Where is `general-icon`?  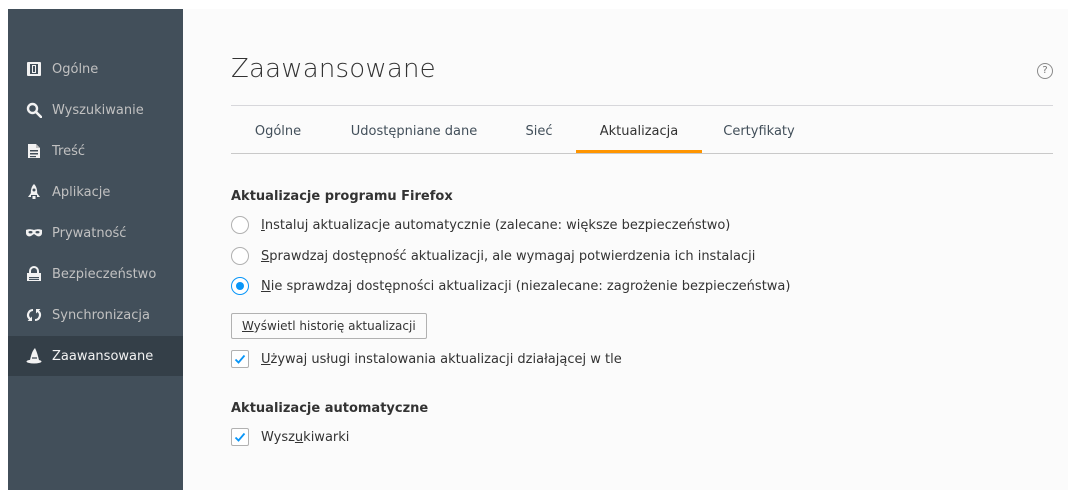 general-icon is located at coordinates (34, 69).